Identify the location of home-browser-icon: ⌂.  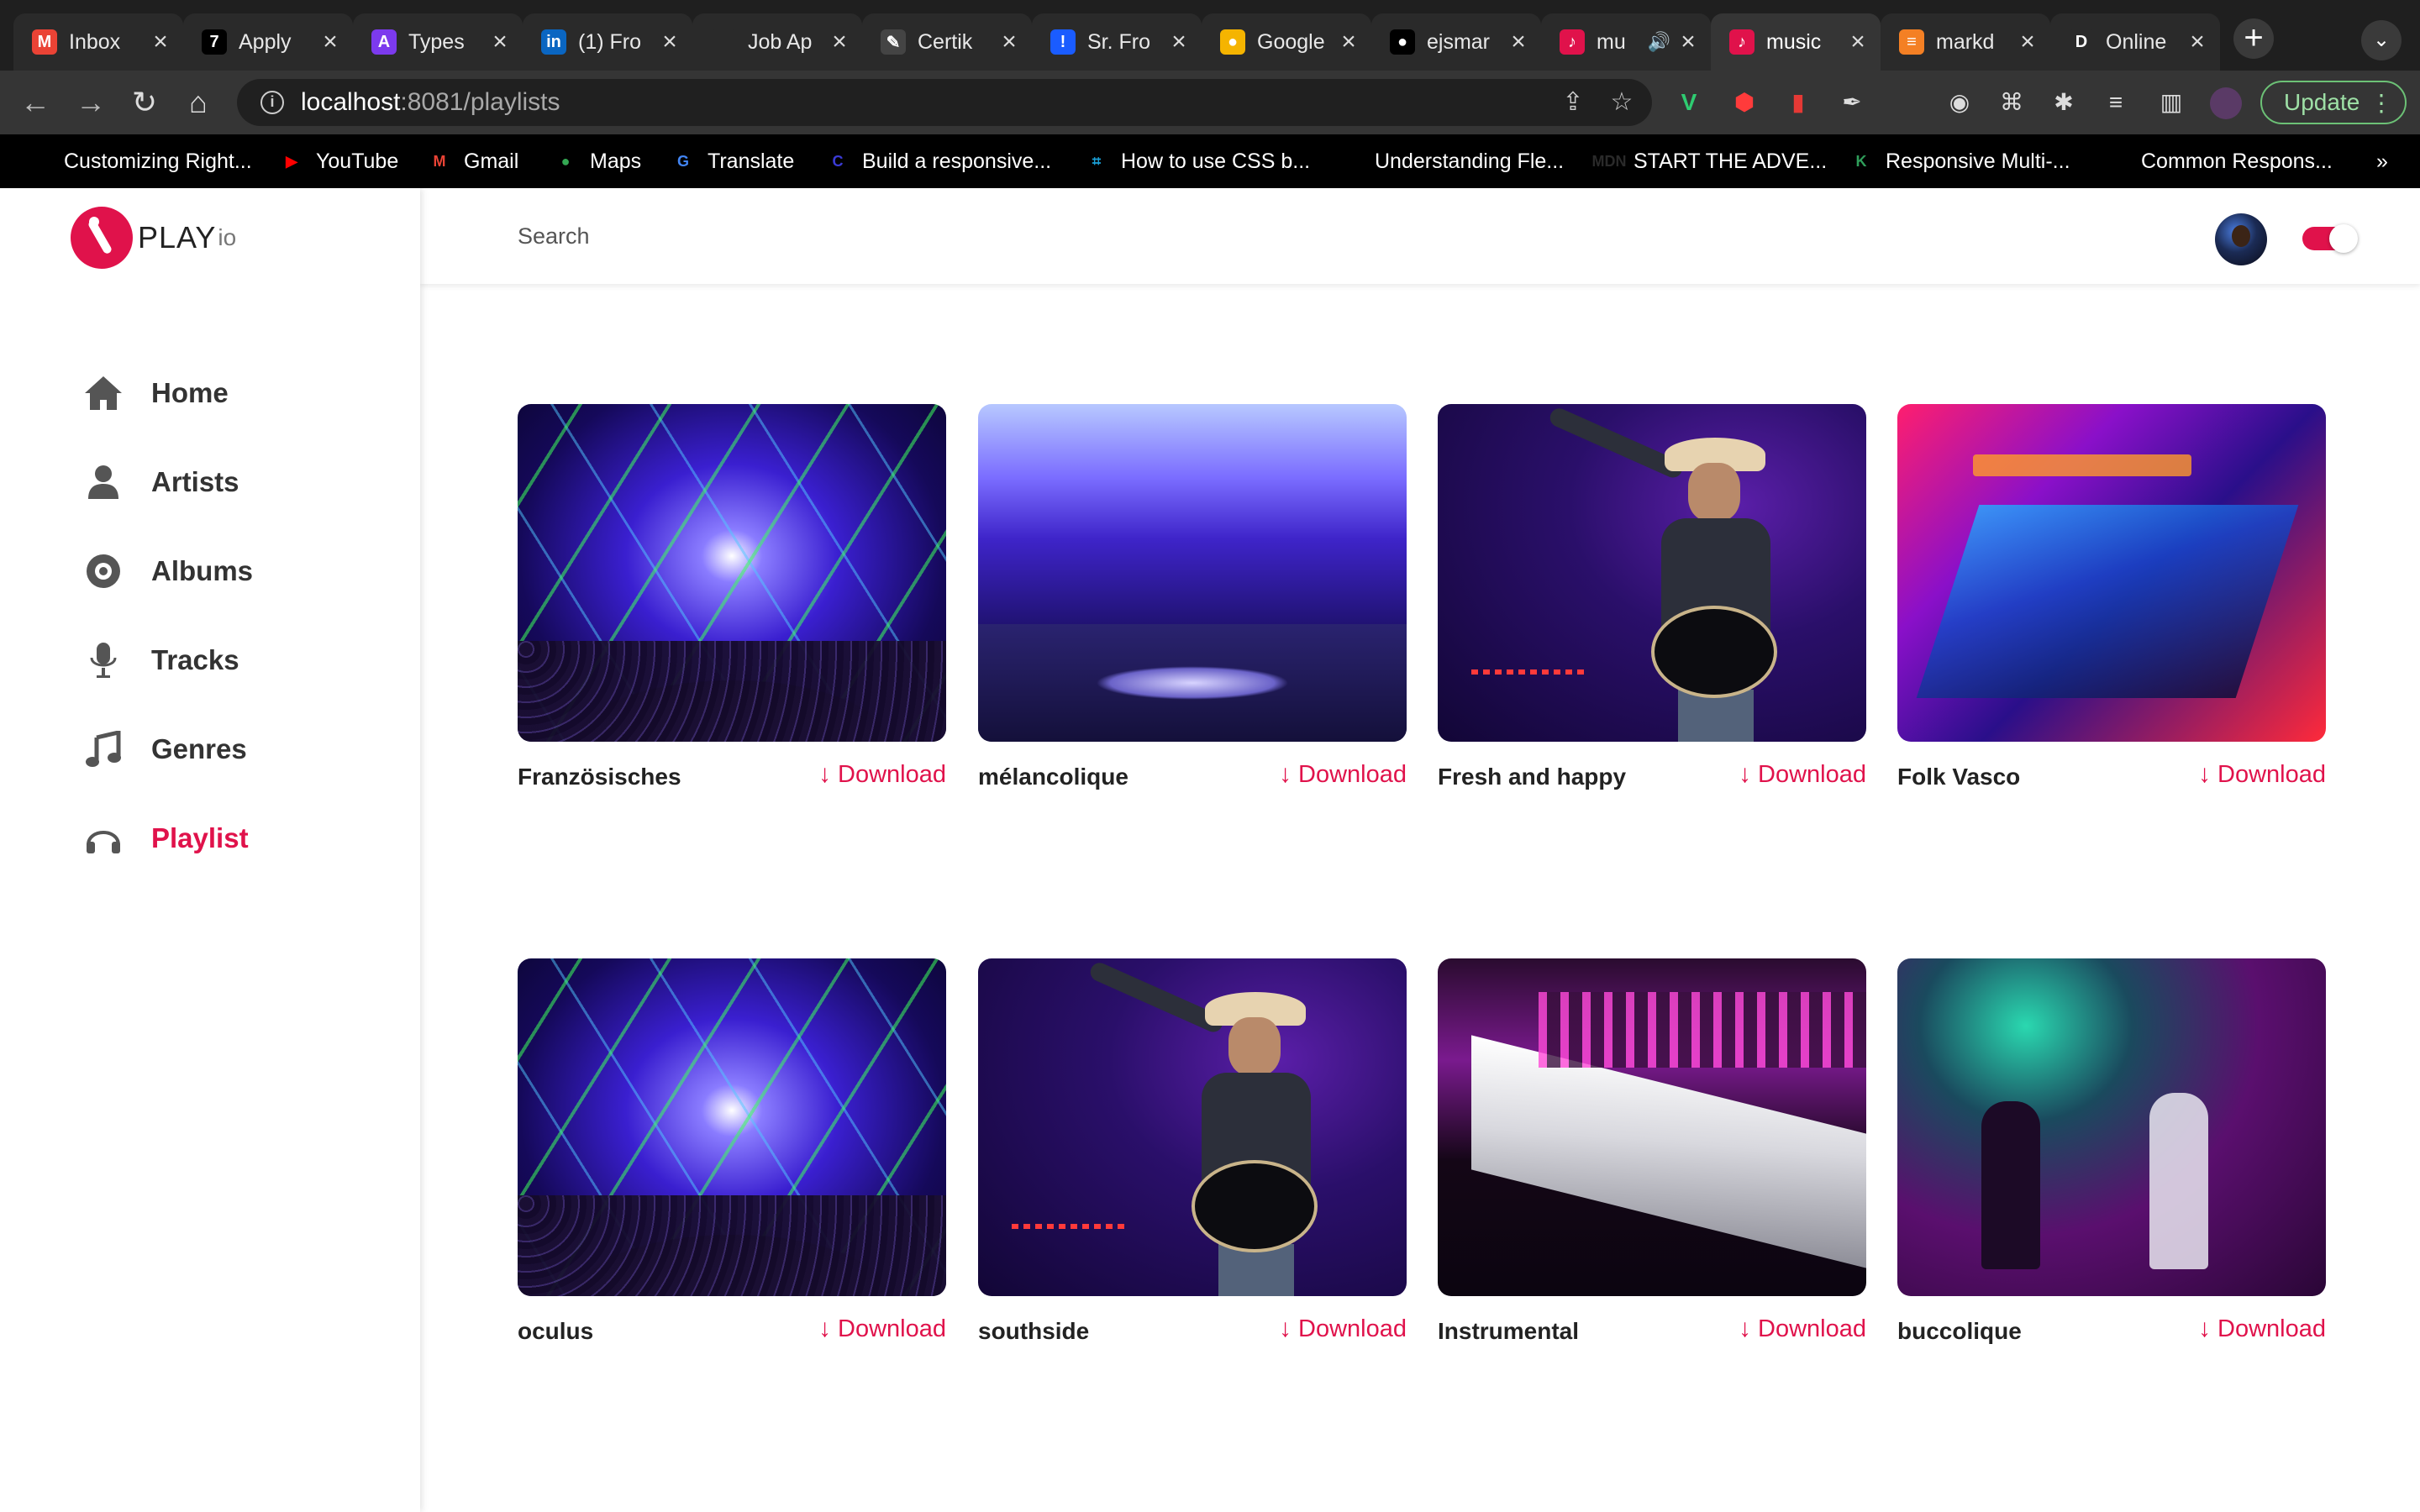
(198, 102).